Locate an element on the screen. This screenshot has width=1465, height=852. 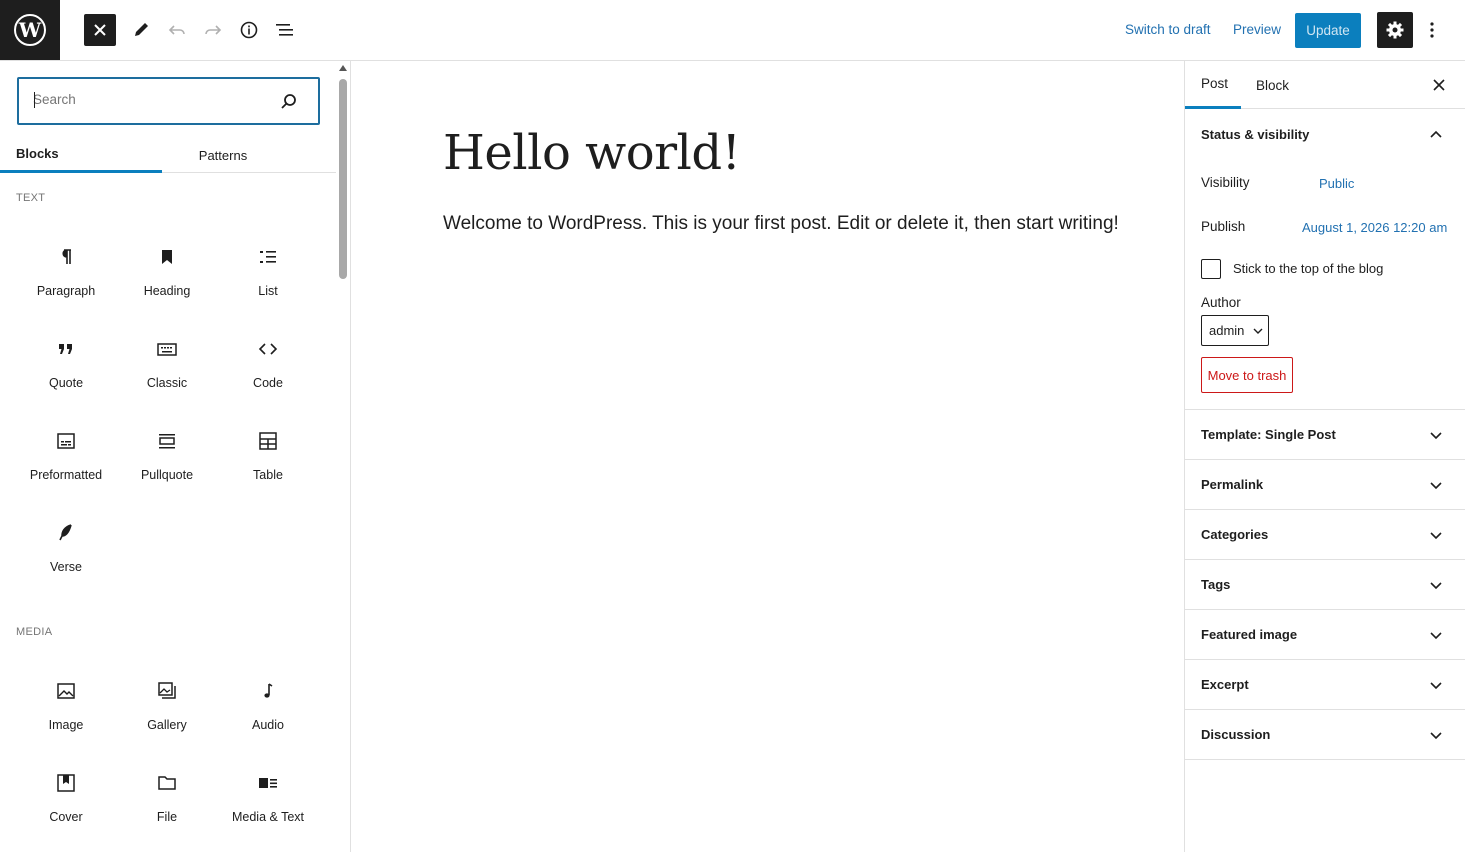
undo-button is located at coordinates (177, 30).